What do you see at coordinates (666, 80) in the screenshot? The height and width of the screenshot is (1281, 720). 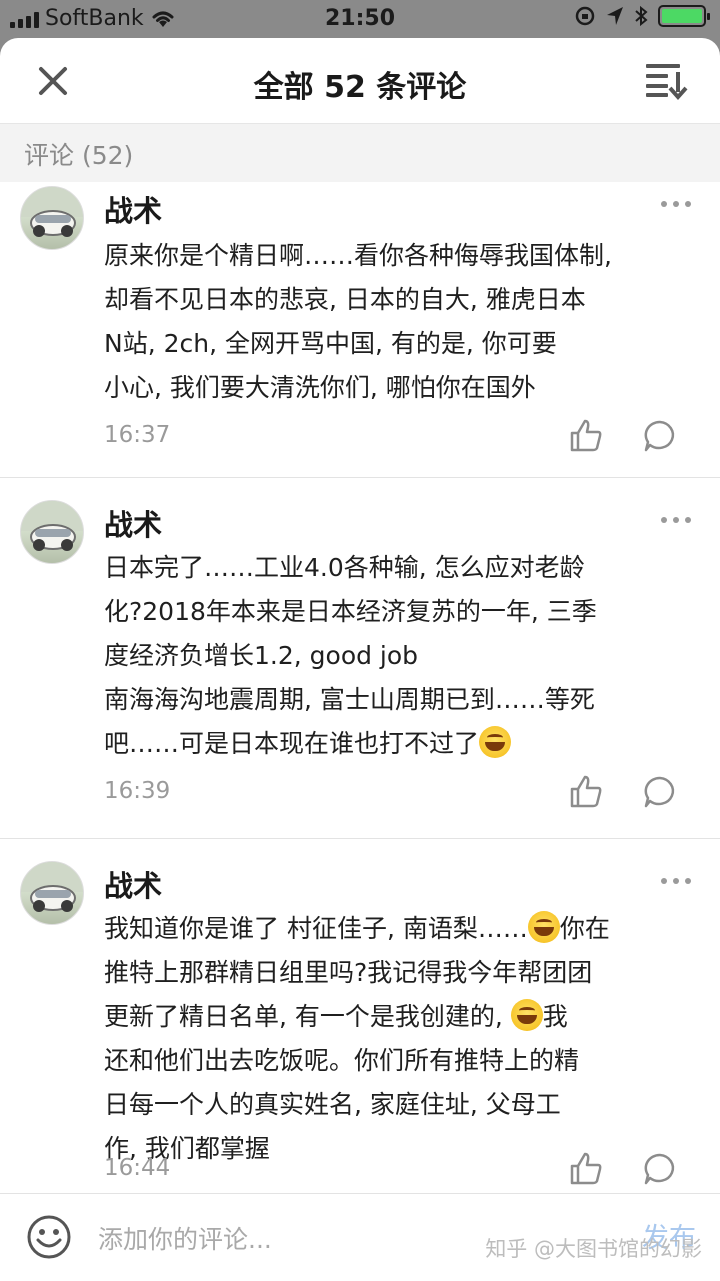 I see `sort-icon` at bounding box center [666, 80].